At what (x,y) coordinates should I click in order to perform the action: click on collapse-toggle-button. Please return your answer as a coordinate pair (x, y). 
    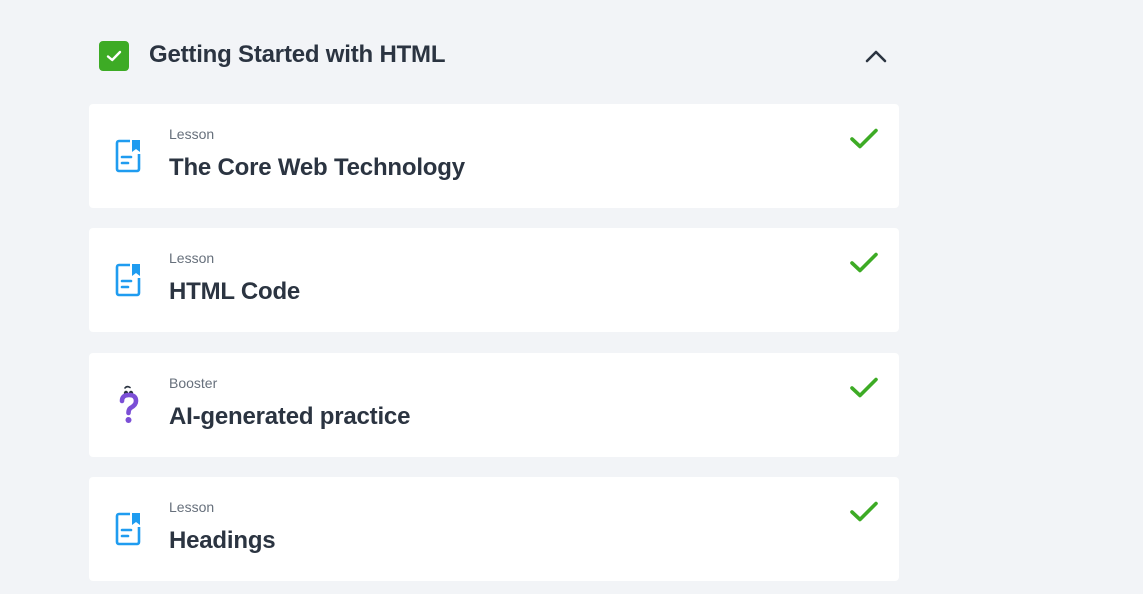
    Looking at the image, I should click on (876, 56).